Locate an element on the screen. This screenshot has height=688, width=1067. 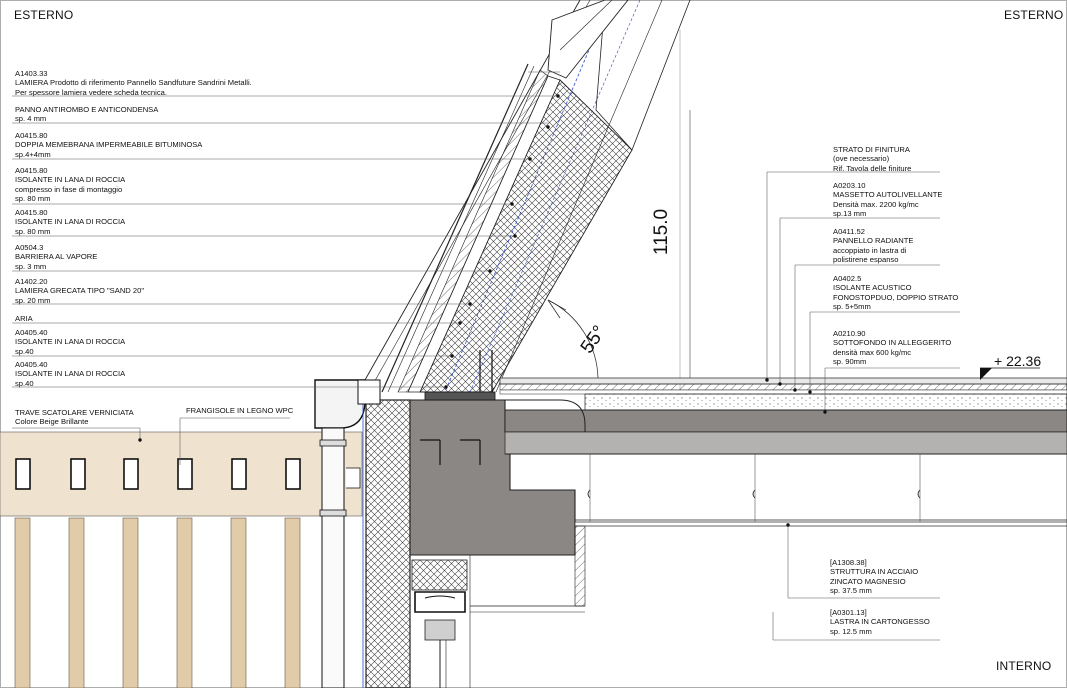
window-lintel is located at coordinates (441, 621).